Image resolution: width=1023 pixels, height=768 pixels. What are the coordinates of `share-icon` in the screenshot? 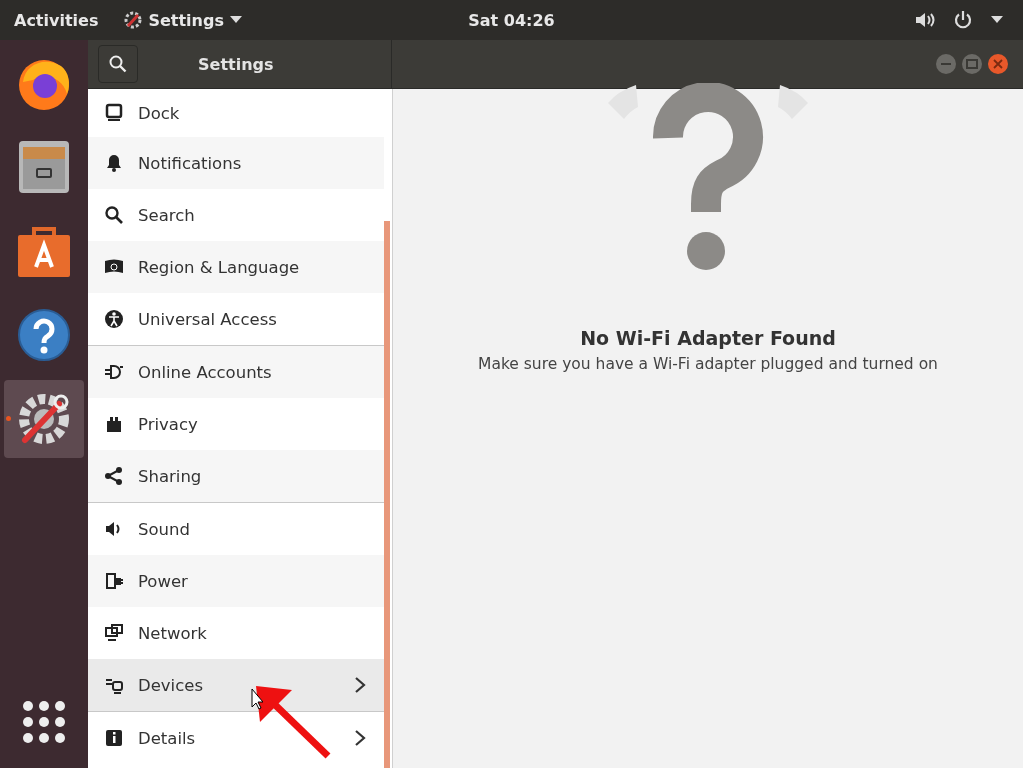 It's located at (114, 476).